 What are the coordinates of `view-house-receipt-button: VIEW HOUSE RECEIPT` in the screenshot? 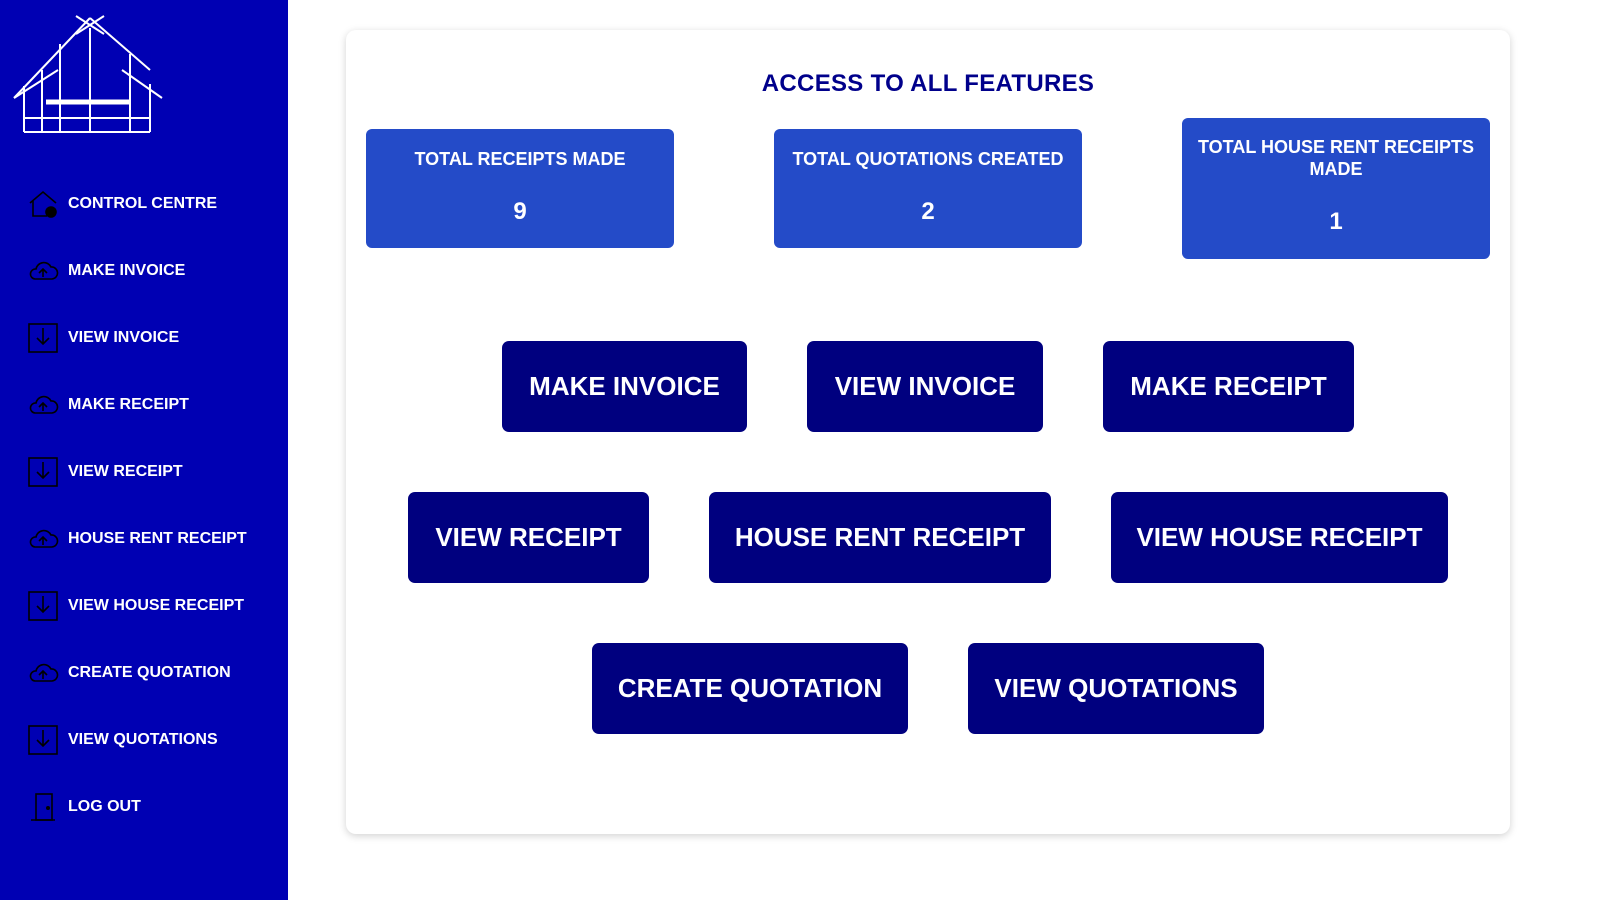 It's located at (1279, 537).